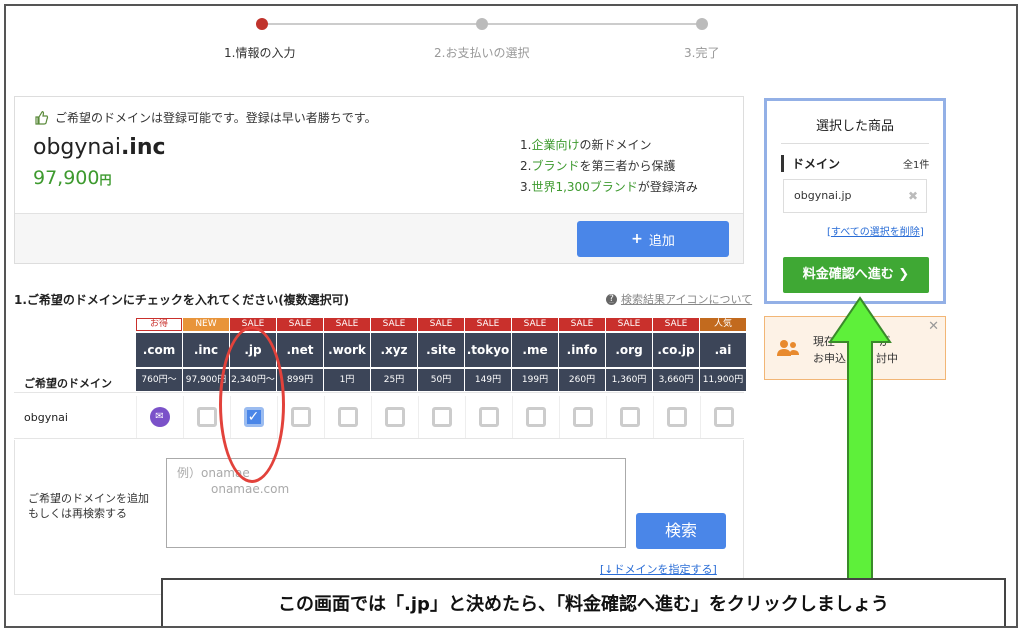  What do you see at coordinates (637, 239) in the screenshot?
I see `plus-icon: +` at bounding box center [637, 239].